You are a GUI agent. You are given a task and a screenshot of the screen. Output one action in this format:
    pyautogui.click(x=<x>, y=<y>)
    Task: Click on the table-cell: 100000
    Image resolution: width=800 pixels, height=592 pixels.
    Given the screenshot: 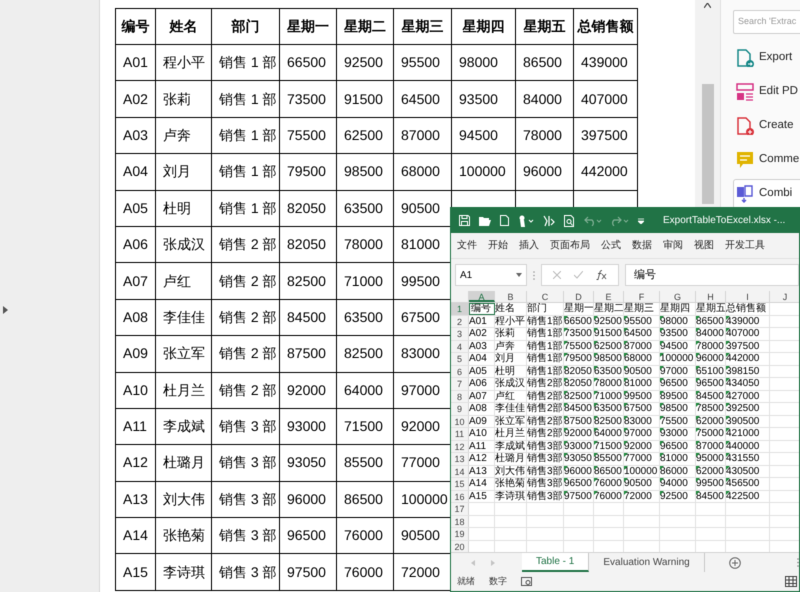 What is the action you would take?
    pyautogui.click(x=642, y=471)
    